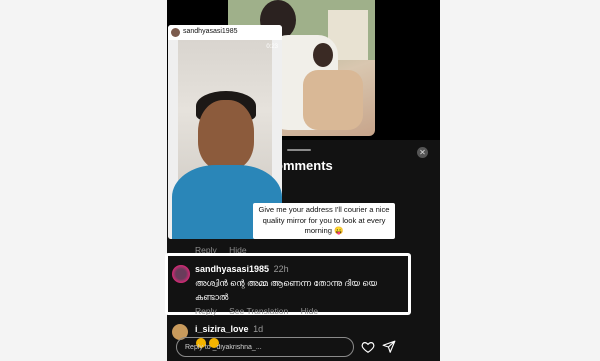  Describe the element at coordinates (226, 135) in the screenshot. I see `person-face` at that location.